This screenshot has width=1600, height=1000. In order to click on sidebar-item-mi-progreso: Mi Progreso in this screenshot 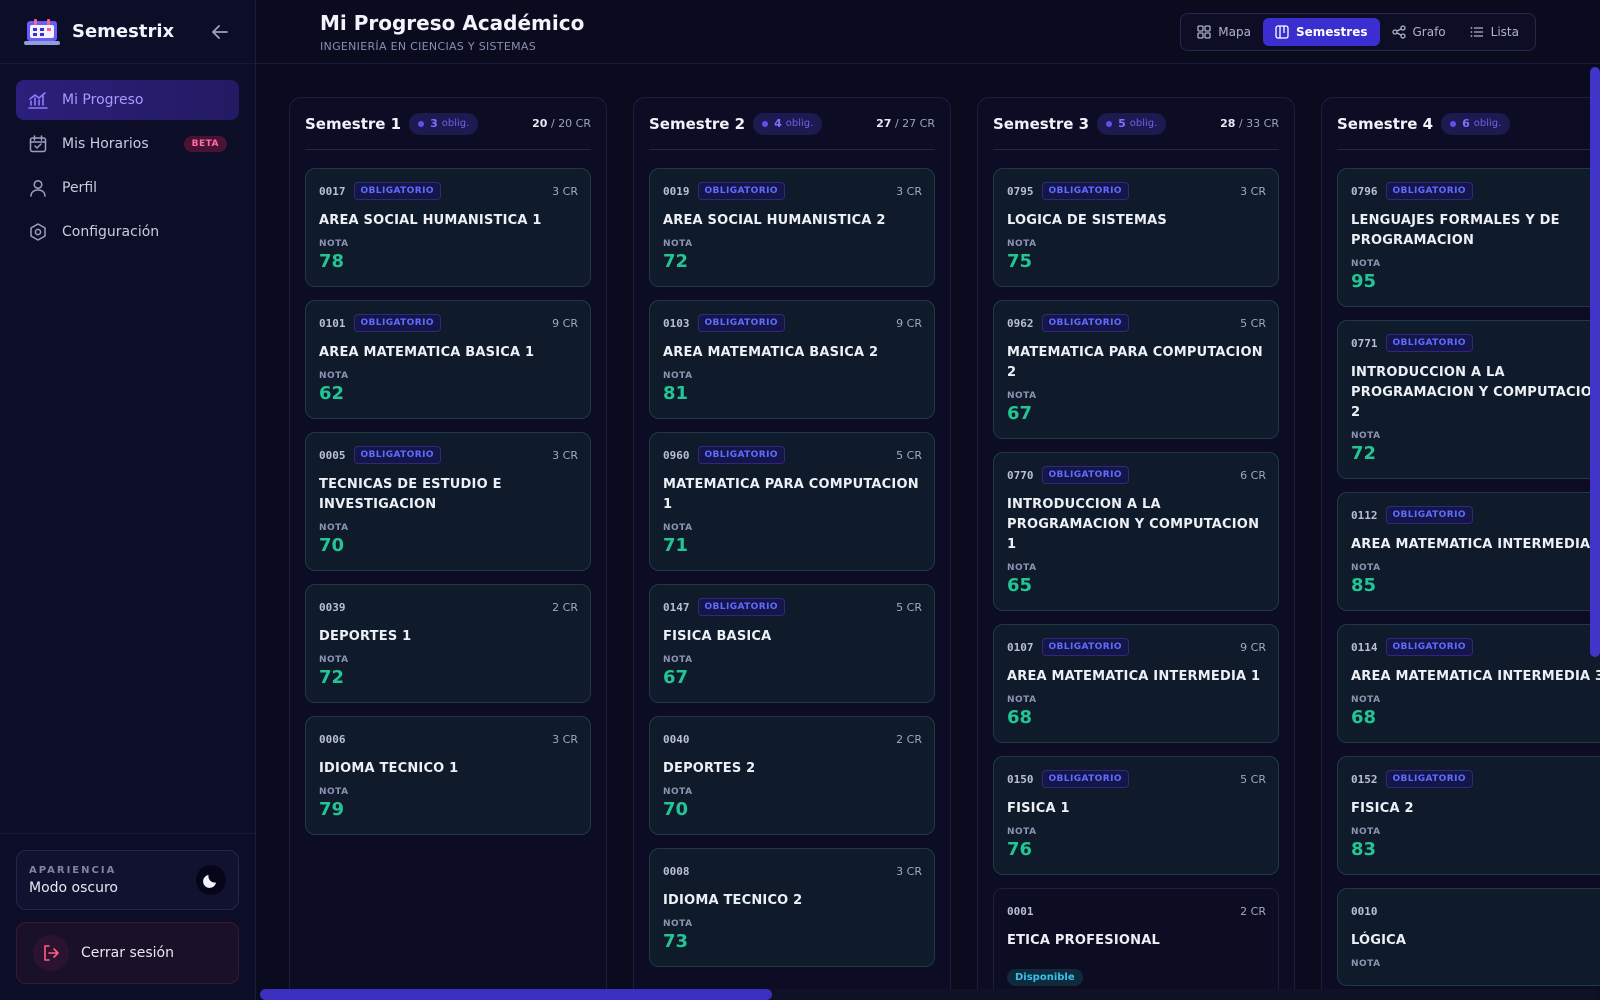, I will do `click(127, 100)`.